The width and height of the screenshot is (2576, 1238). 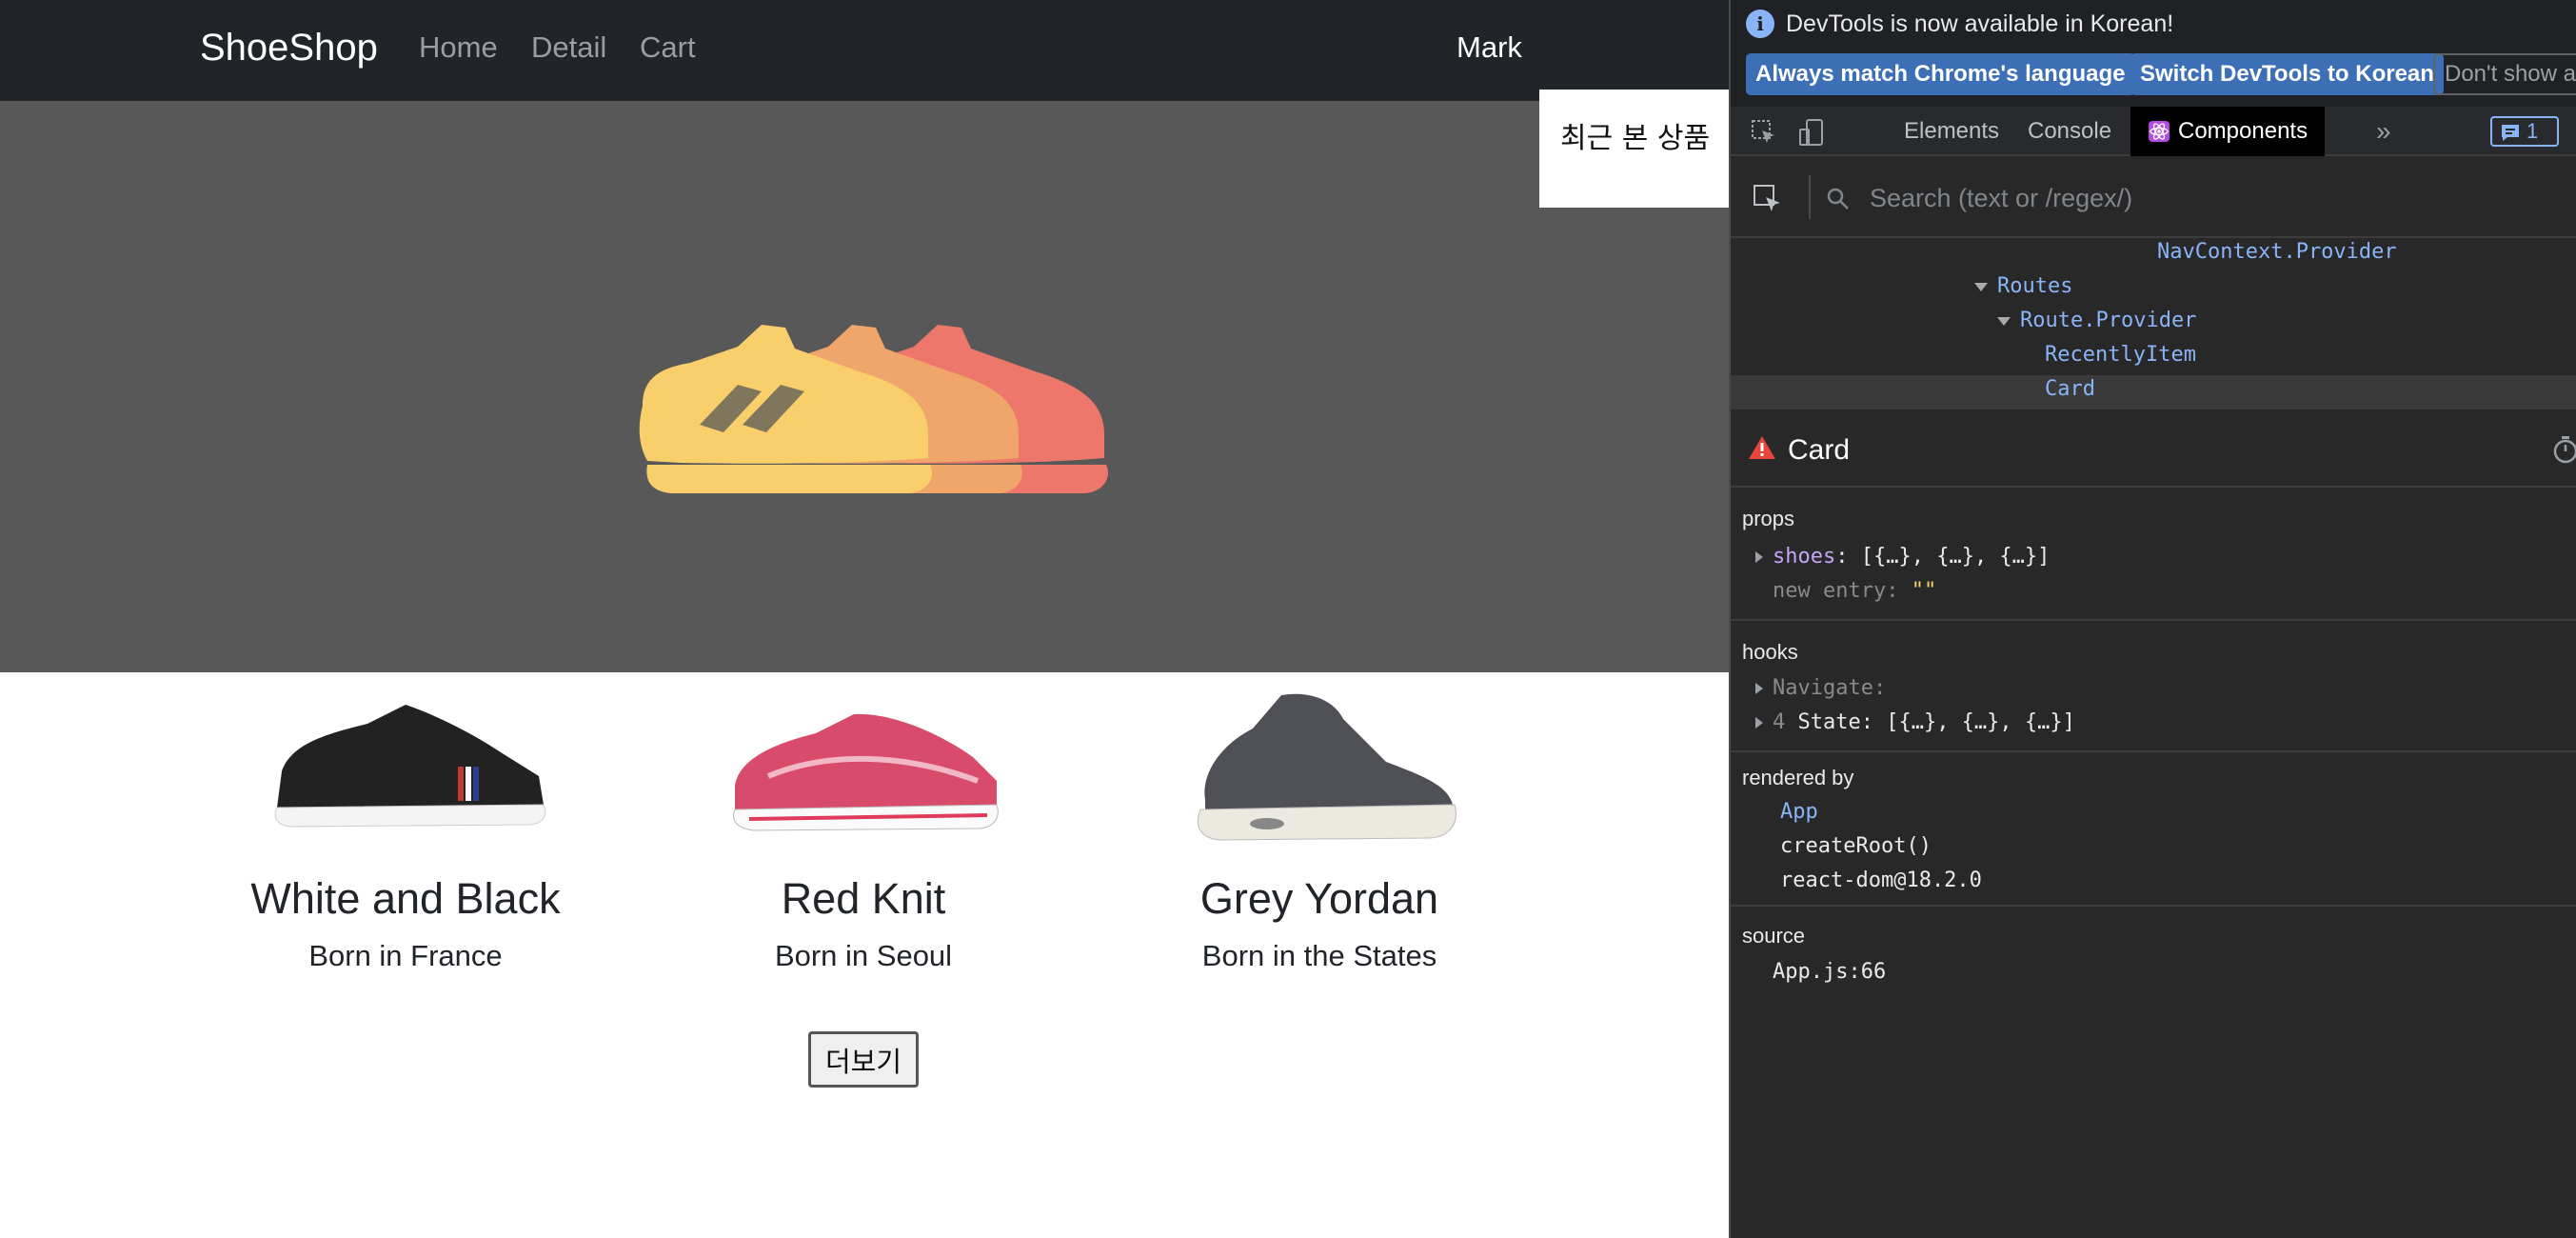 I want to click on black-sneaker-image, so click(x=410, y=766).